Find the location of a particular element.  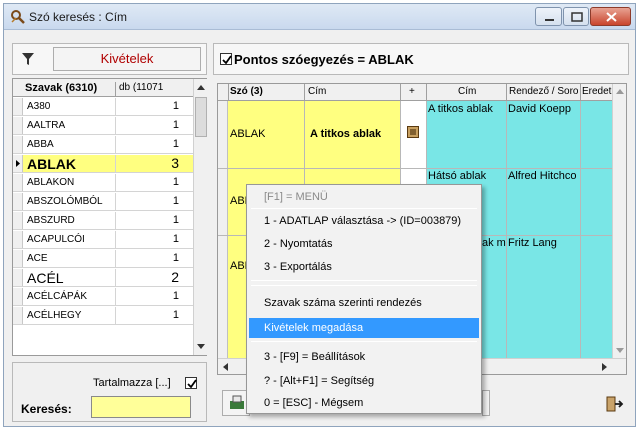

title-bar: Szó keresés : Cím is located at coordinates (319, 17).